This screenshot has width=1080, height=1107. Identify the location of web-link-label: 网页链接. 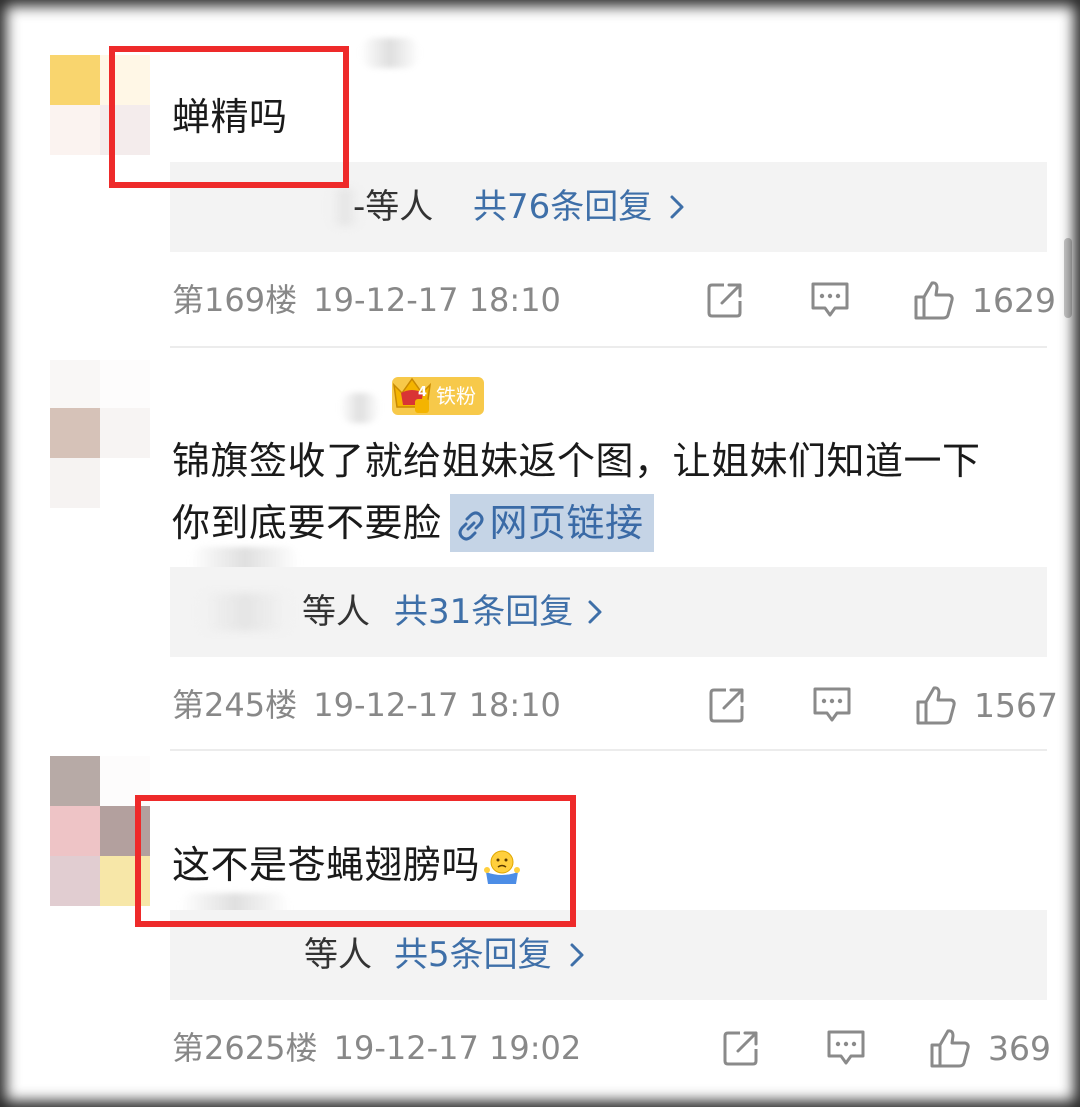
(566, 523).